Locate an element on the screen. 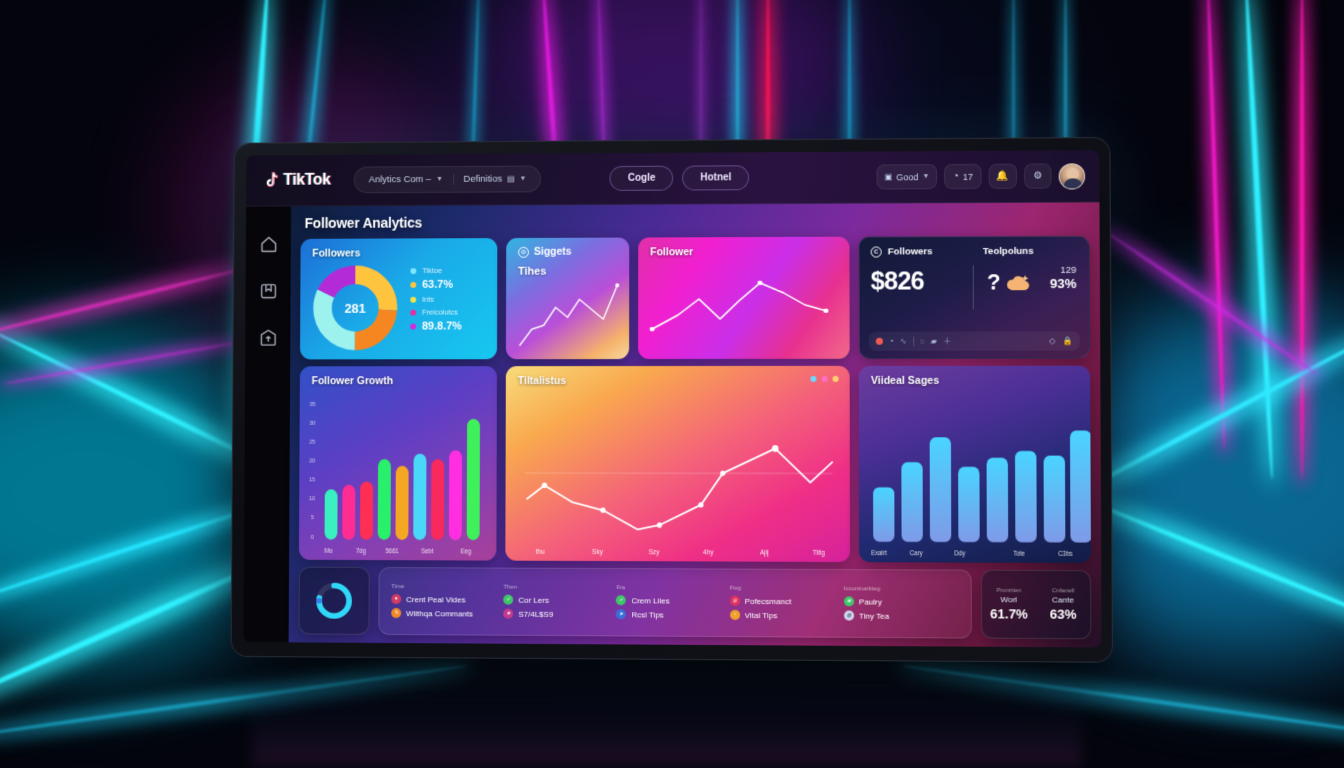 The image size is (1344, 768). tag-item: ➤ Rcsl Tips is located at coordinates (669, 614).